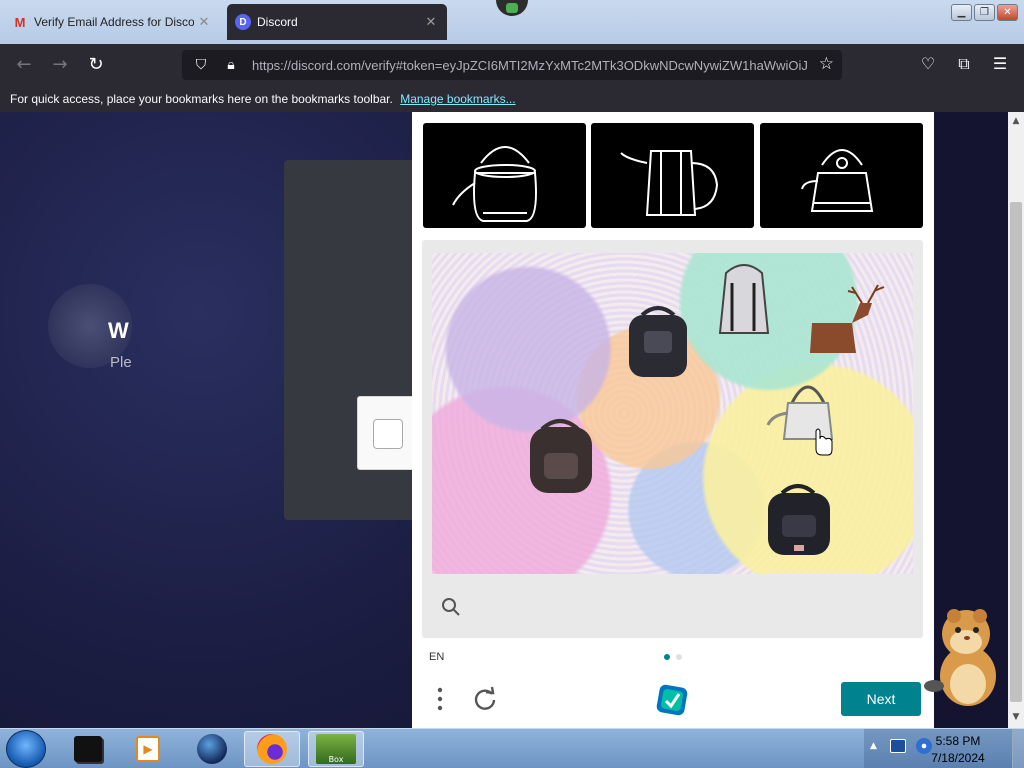 This screenshot has height=768, width=1024. Describe the element at coordinates (24, 65) in the screenshot. I see `back-button: ←` at that location.